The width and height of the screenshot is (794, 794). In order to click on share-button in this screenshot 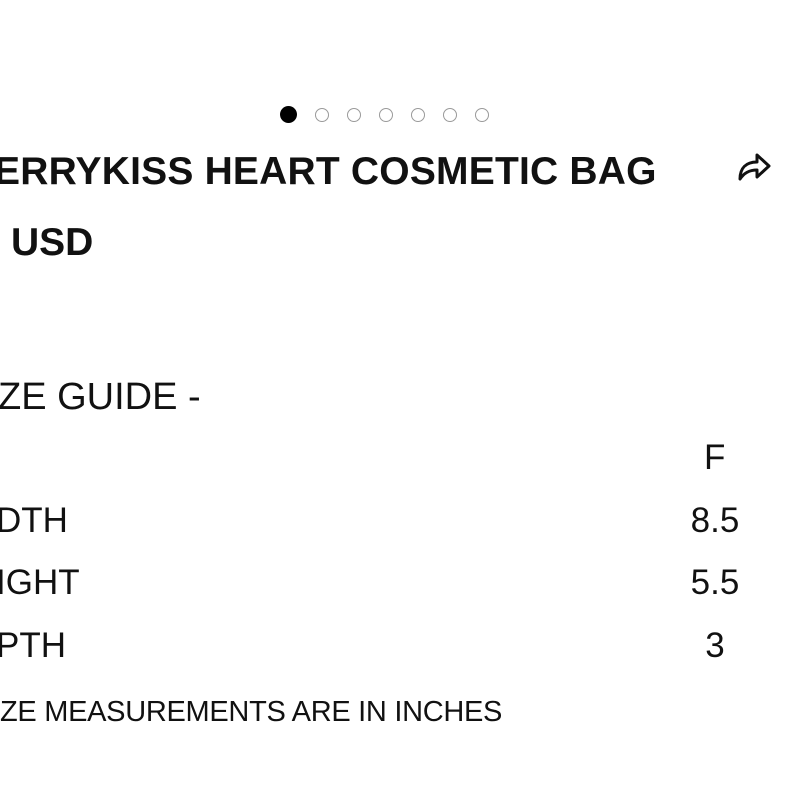, I will do `click(754, 166)`.